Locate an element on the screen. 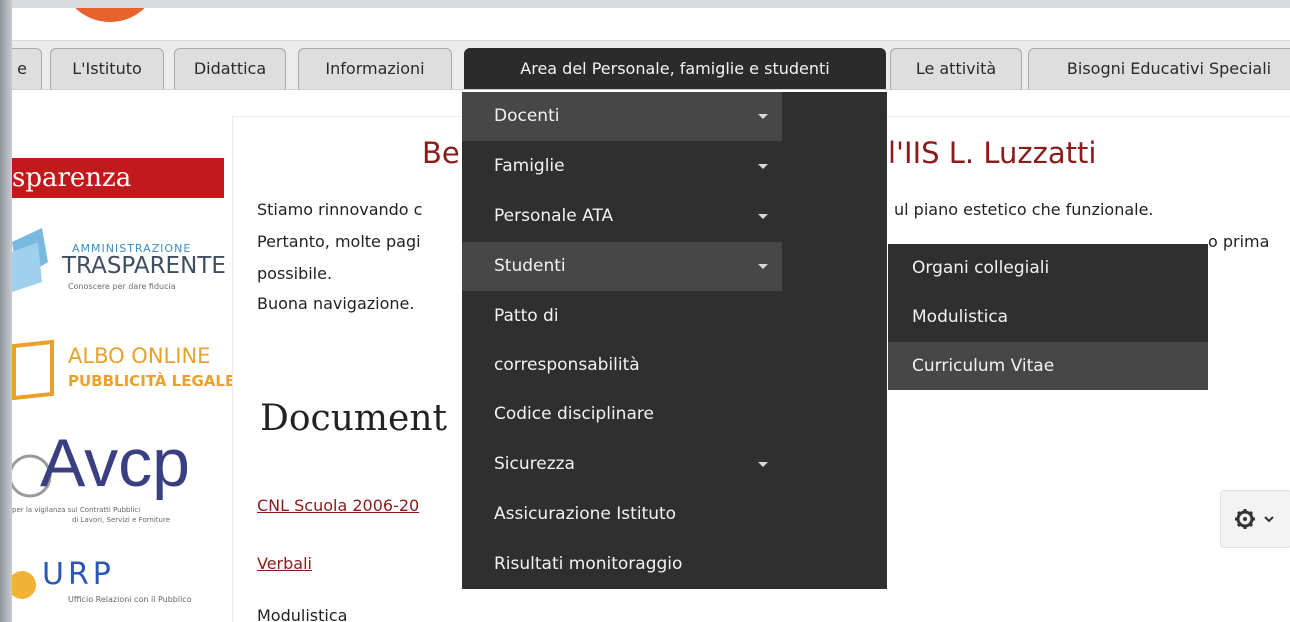  submenu-item-curriculum-vitae: Curriculum Vitae is located at coordinates (1048, 366).